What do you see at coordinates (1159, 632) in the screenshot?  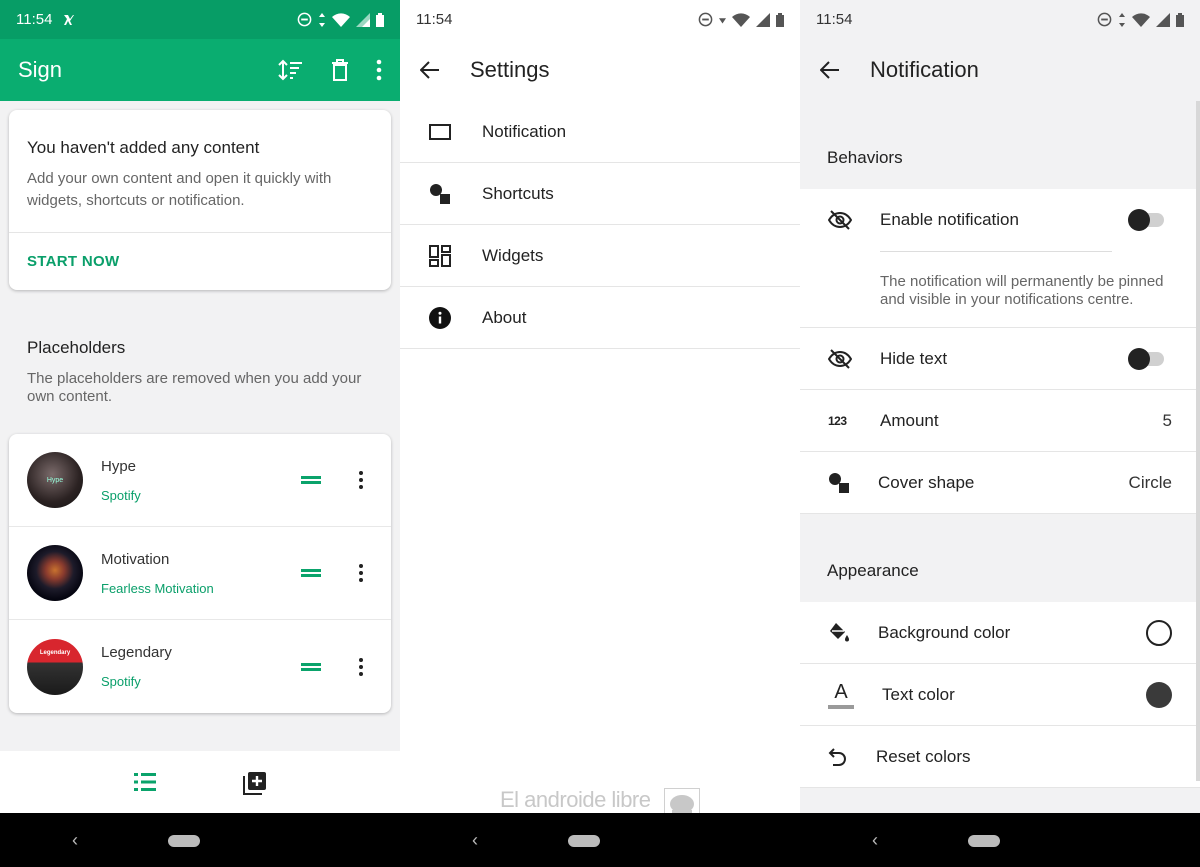 I see `background-color-swatch` at bounding box center [1159, 632].